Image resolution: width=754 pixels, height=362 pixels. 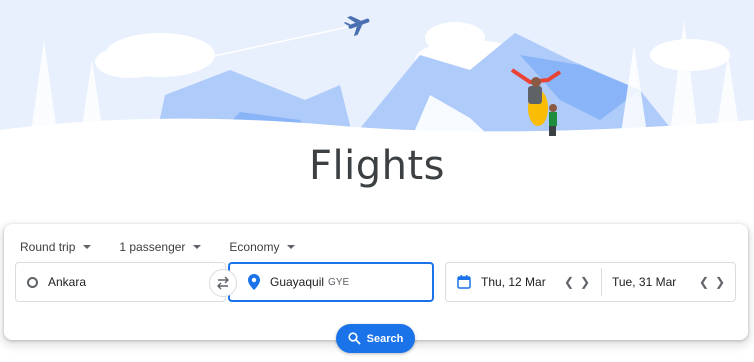 What do you see at coordinates (339, 282) in the screenshot?
I see `destination-code: GYE` at bounding box center [339, 282].